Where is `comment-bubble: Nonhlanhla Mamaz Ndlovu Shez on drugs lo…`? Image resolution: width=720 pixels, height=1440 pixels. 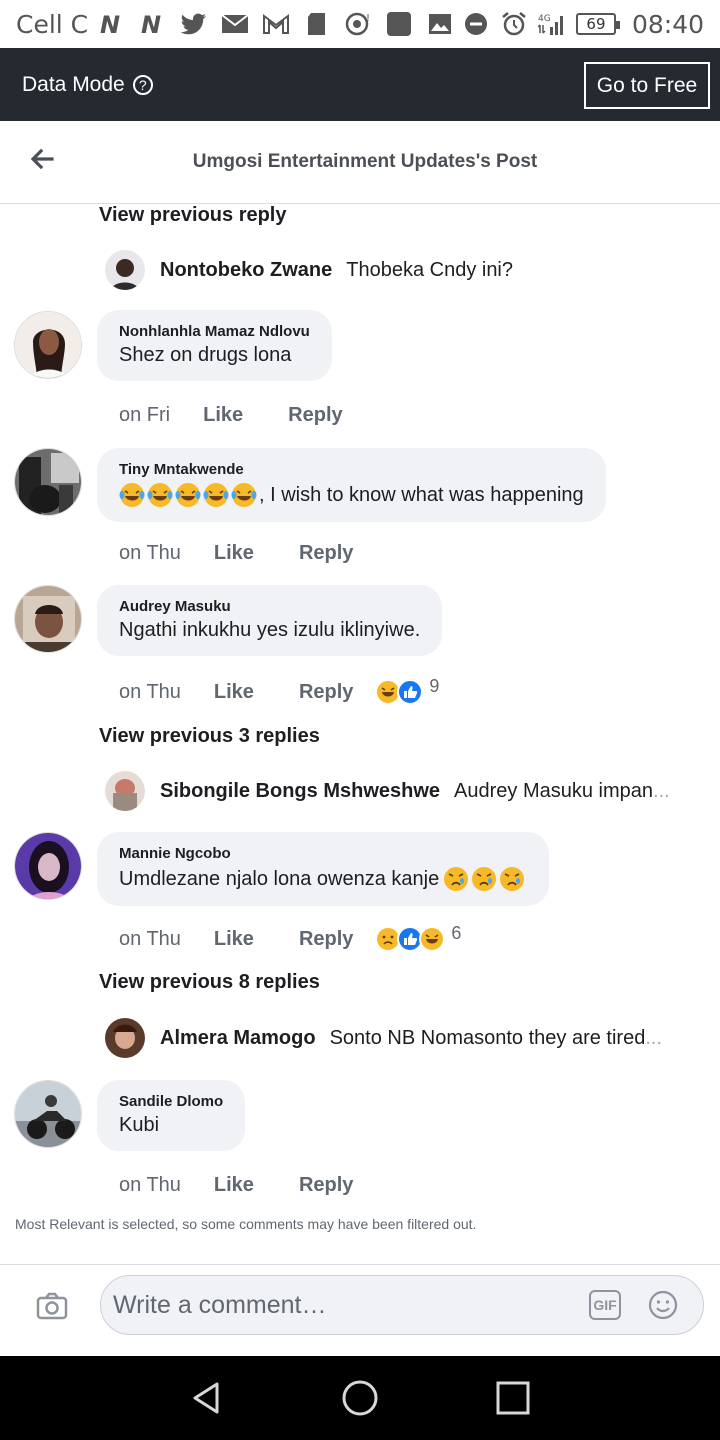 comment-bubble: Nonhlanhla Mamaz Ndlovu Shez on drugs lo… is located at coordinates (214, 345).